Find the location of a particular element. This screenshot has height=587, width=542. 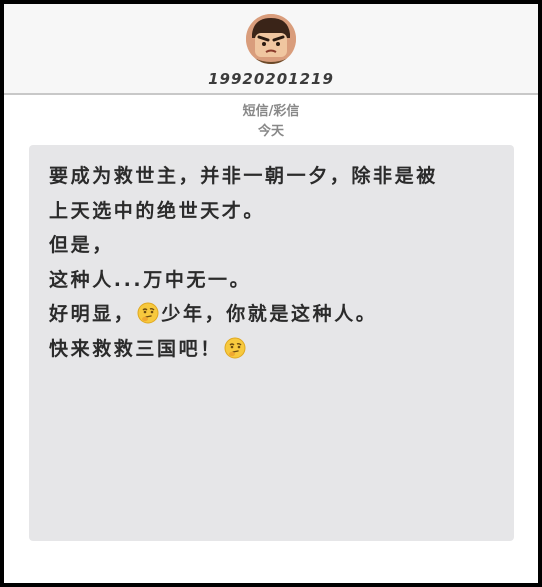

message-text: 好明显， is located at coordinates (92, 314).